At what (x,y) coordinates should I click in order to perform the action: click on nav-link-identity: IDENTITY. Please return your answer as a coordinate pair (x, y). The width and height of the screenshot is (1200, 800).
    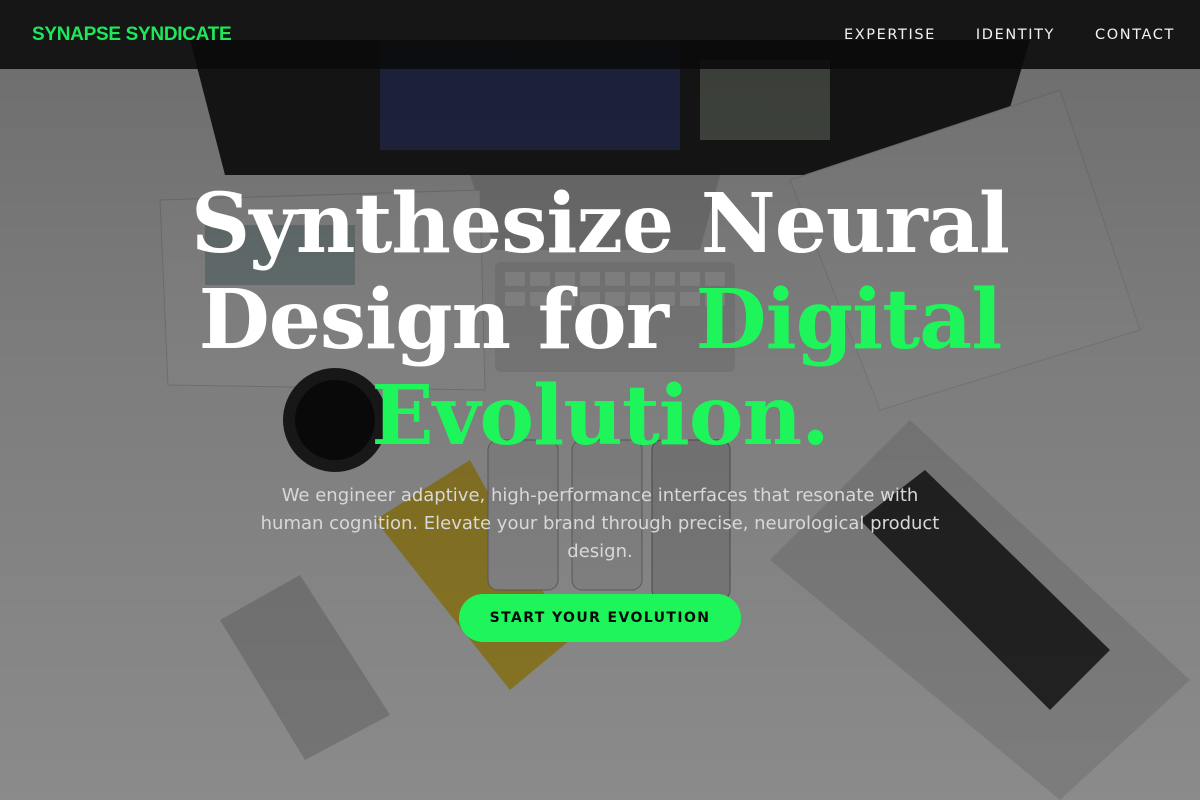
    Looking at the image, I should click on (1015, 35).